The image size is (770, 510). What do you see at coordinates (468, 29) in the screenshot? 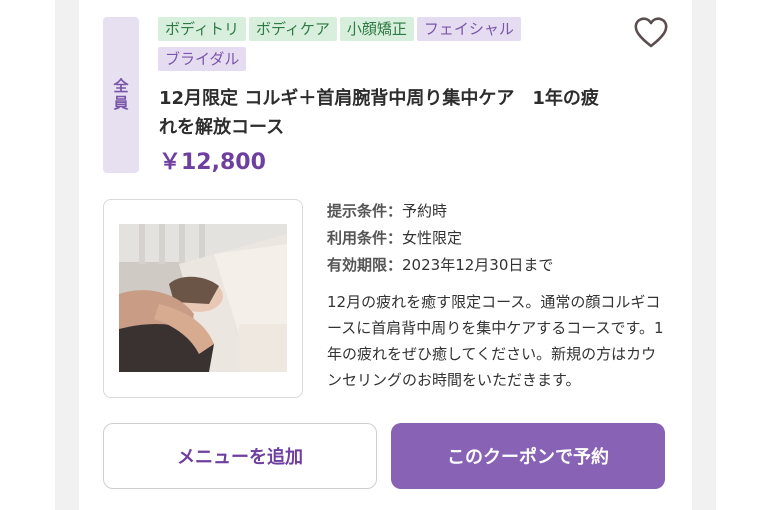
I see `tag: フェイシャル` at bounding box center [468, 29].